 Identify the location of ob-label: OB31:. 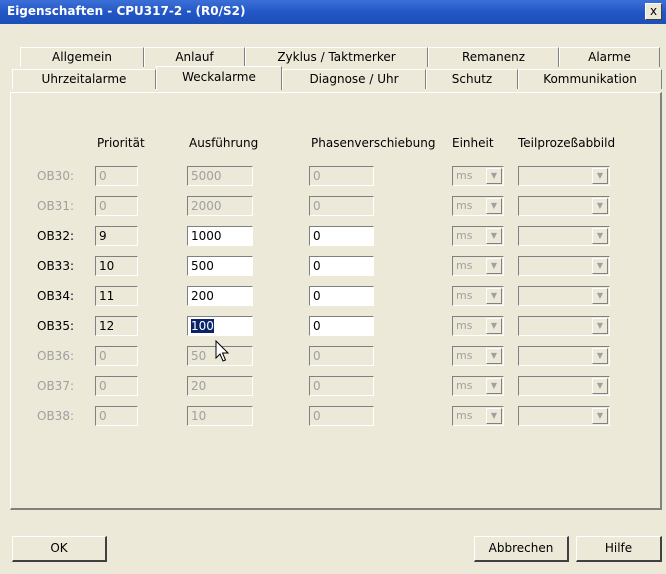
(55, 206).